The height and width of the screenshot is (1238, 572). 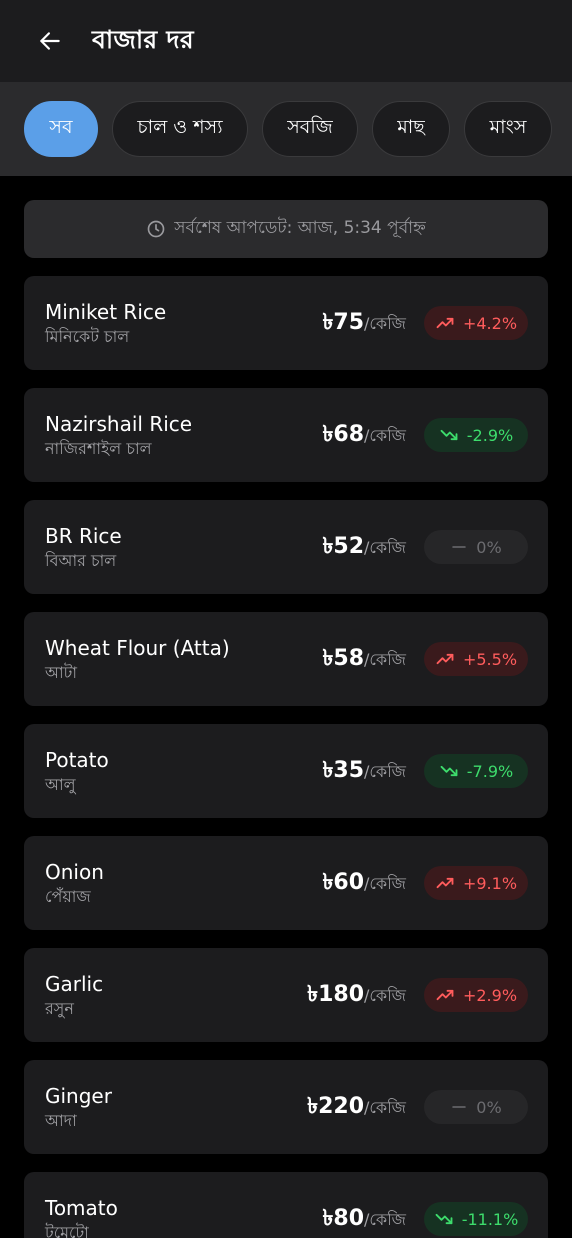 What do you see at coordinates (67, 1230) in the screenshot?
I see `item-name-bn: টমেটো` at bounding box center [67, 1230].